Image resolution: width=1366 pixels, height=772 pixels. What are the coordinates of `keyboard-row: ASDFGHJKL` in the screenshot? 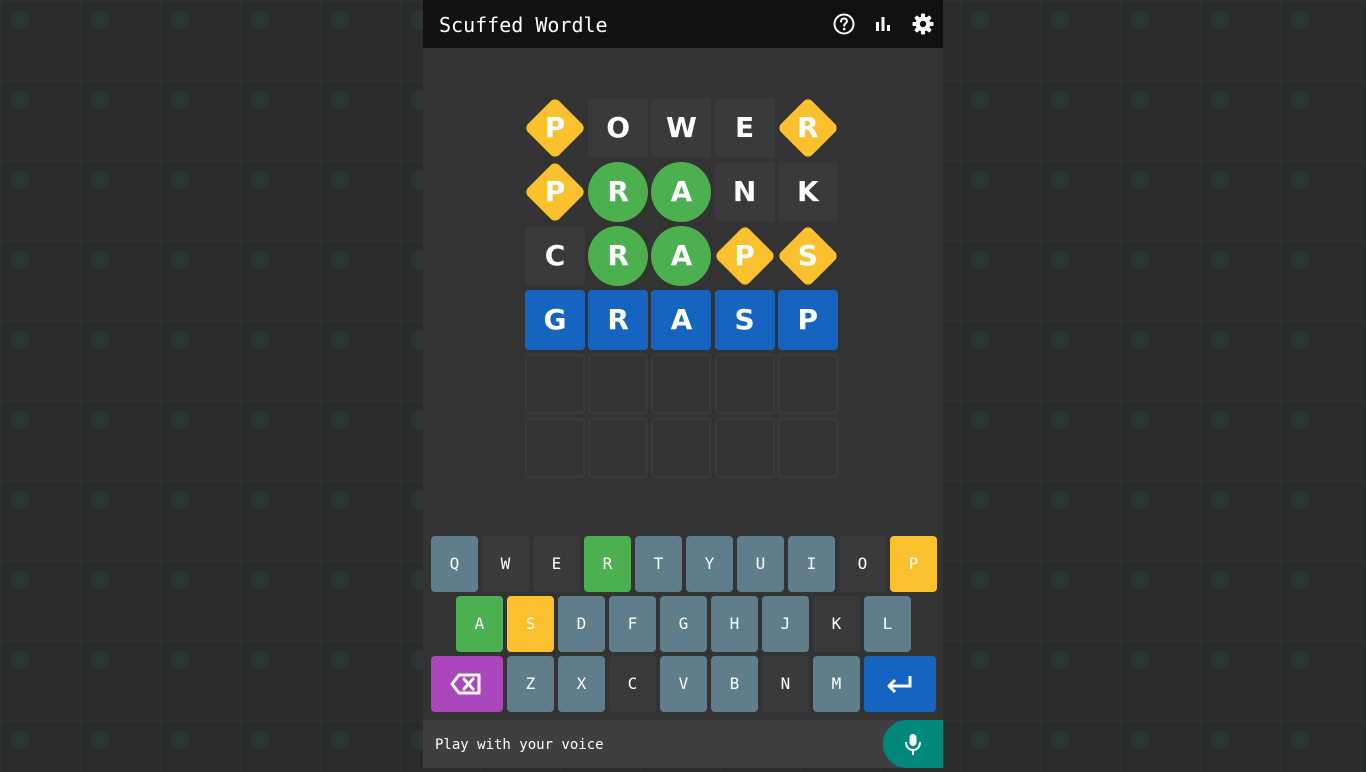 It's located at (683, 624).